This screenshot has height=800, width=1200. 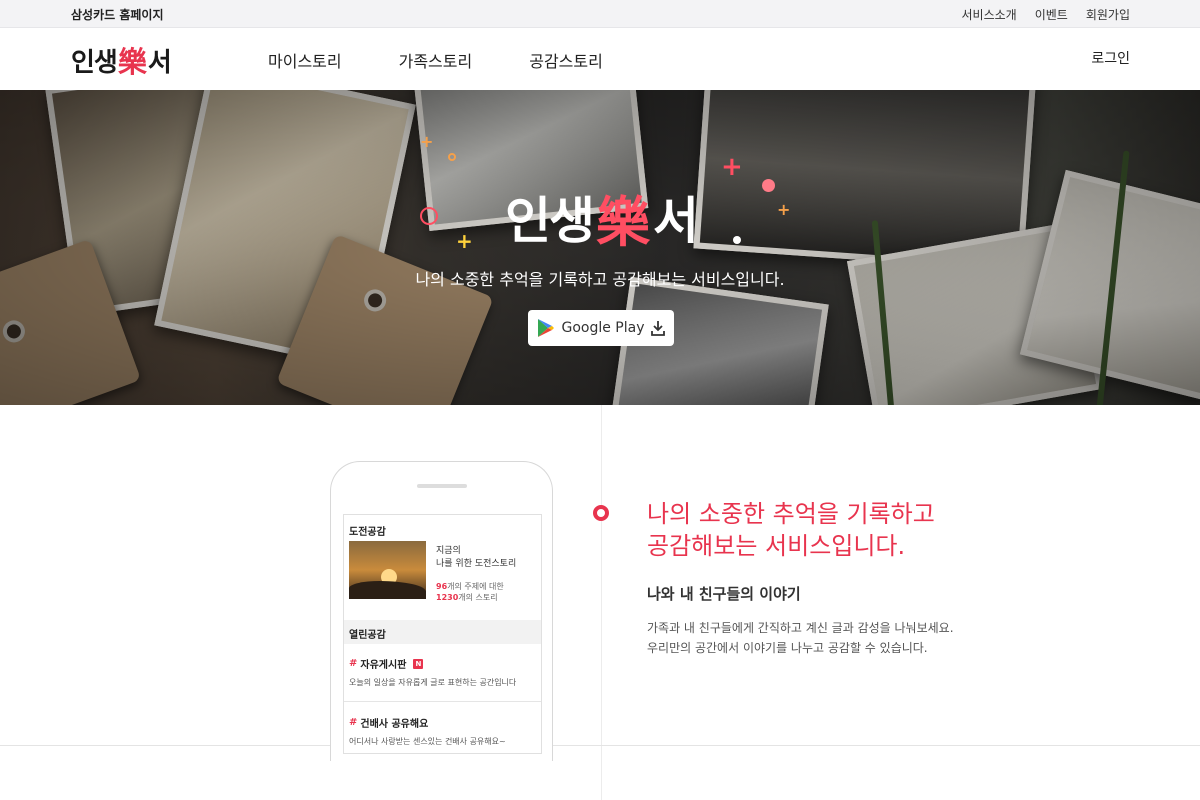 I want to click on topic-count: 96, so click(x=442, y=586).